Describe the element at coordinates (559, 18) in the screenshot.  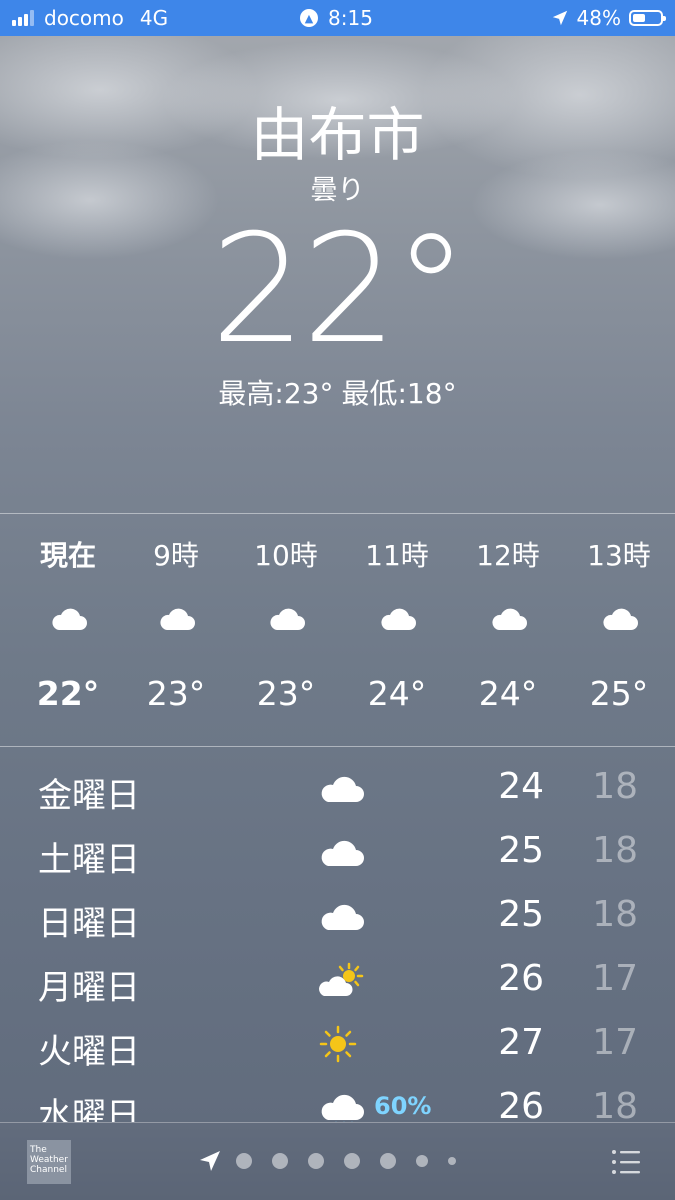
I see `location-services-icon` at that location.